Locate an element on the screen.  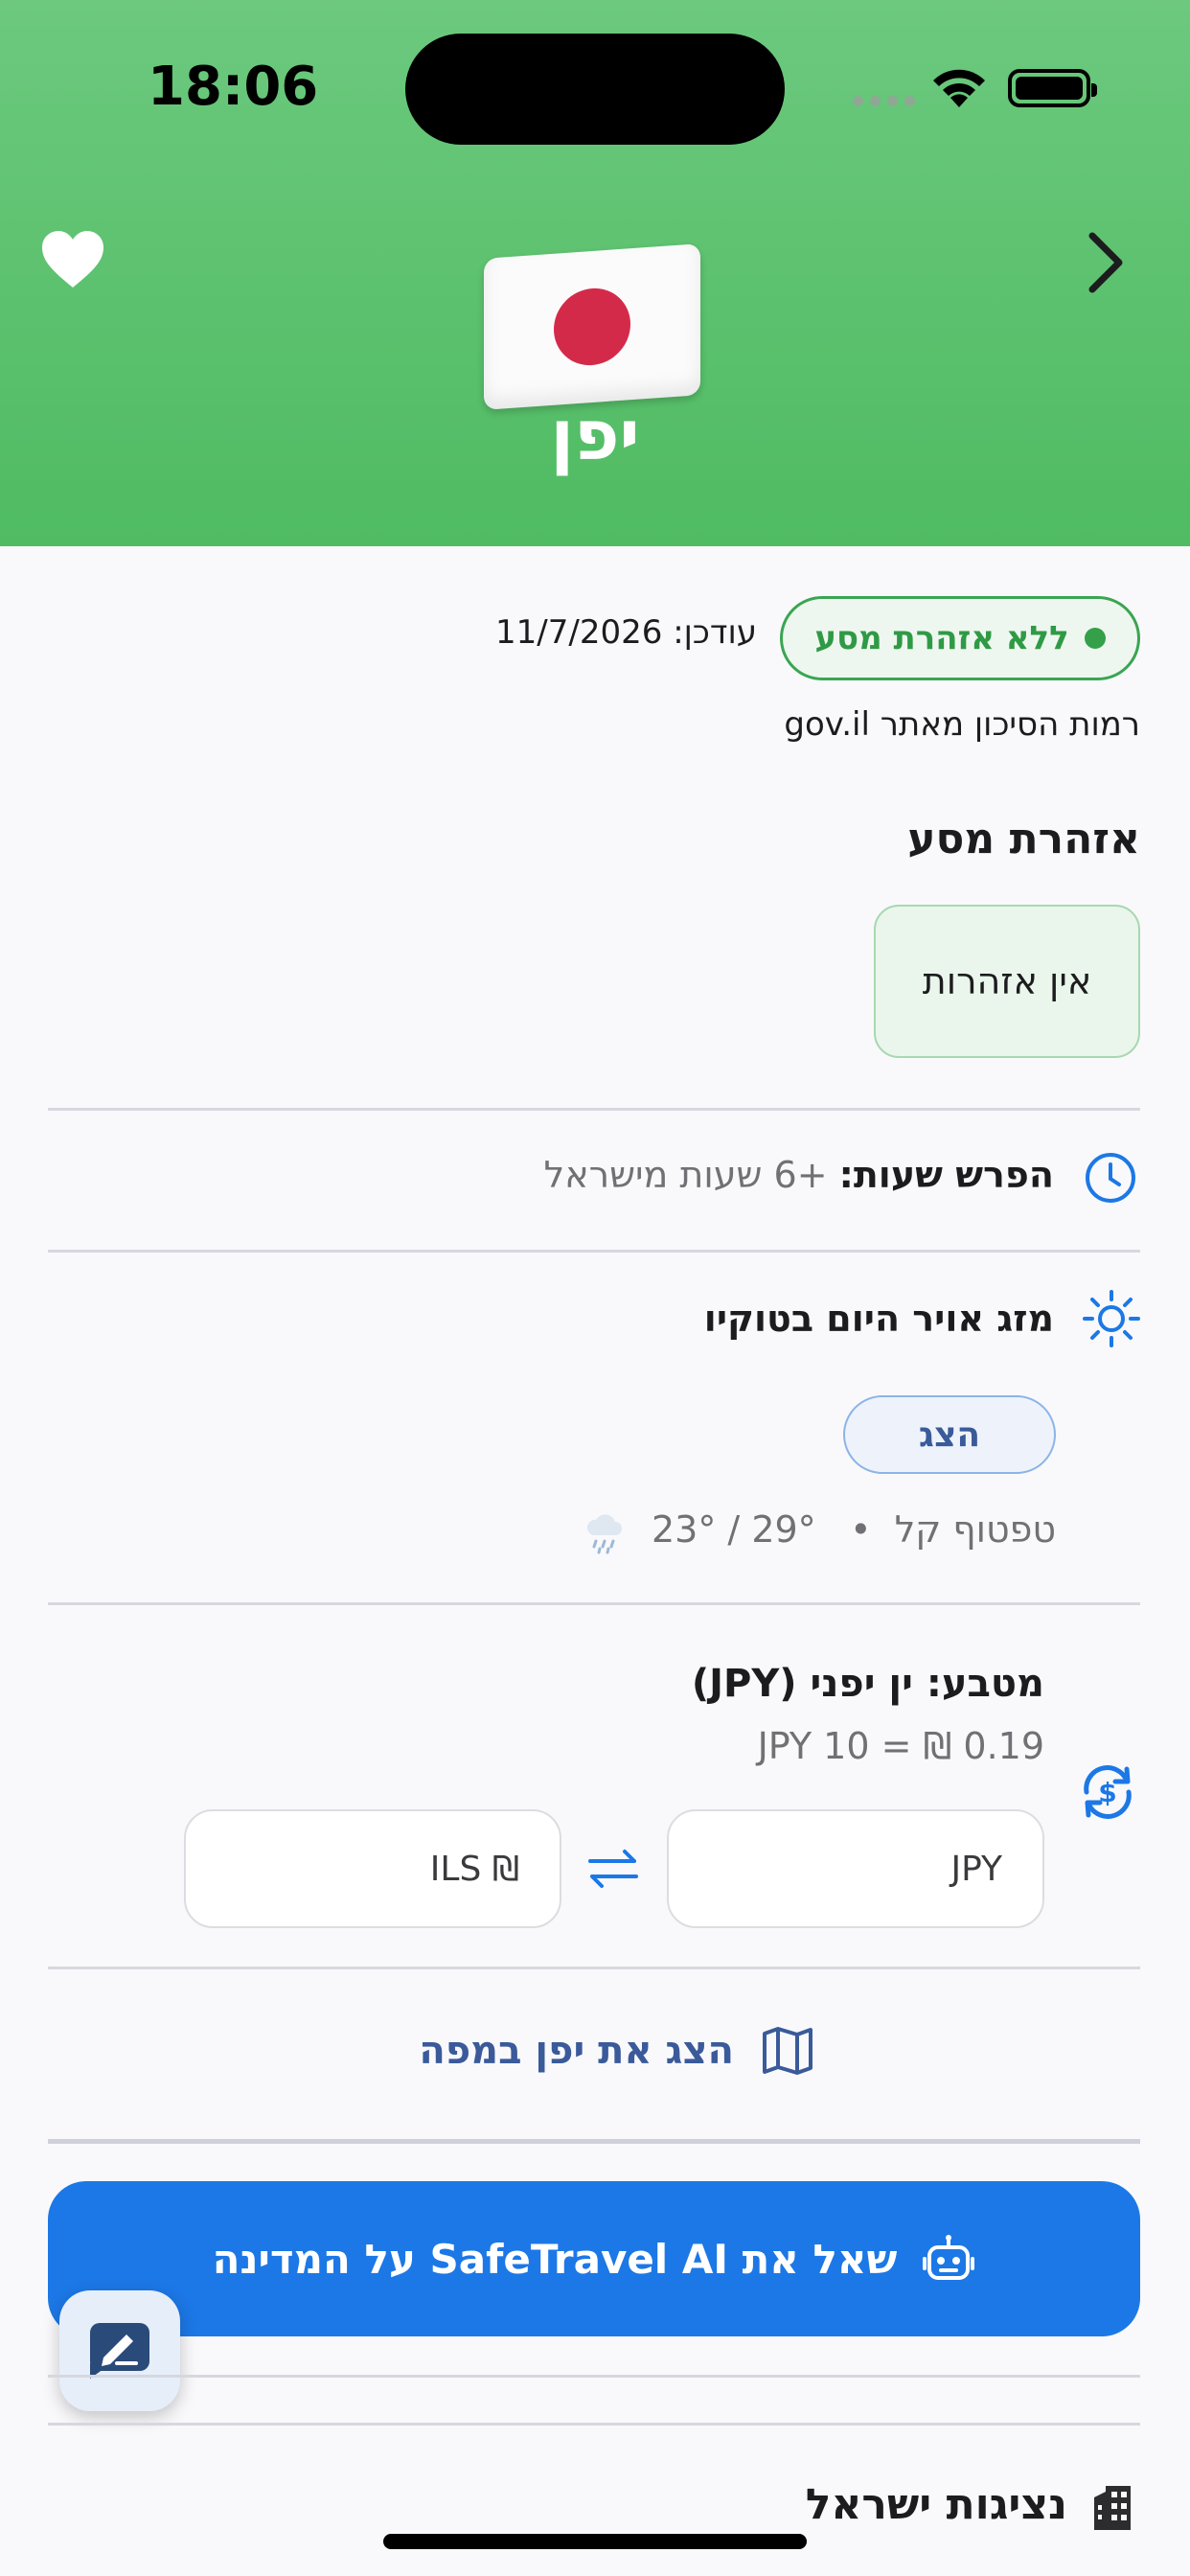
time-difference-label: הפרש שעות: is located at coordinates (946, 1175).